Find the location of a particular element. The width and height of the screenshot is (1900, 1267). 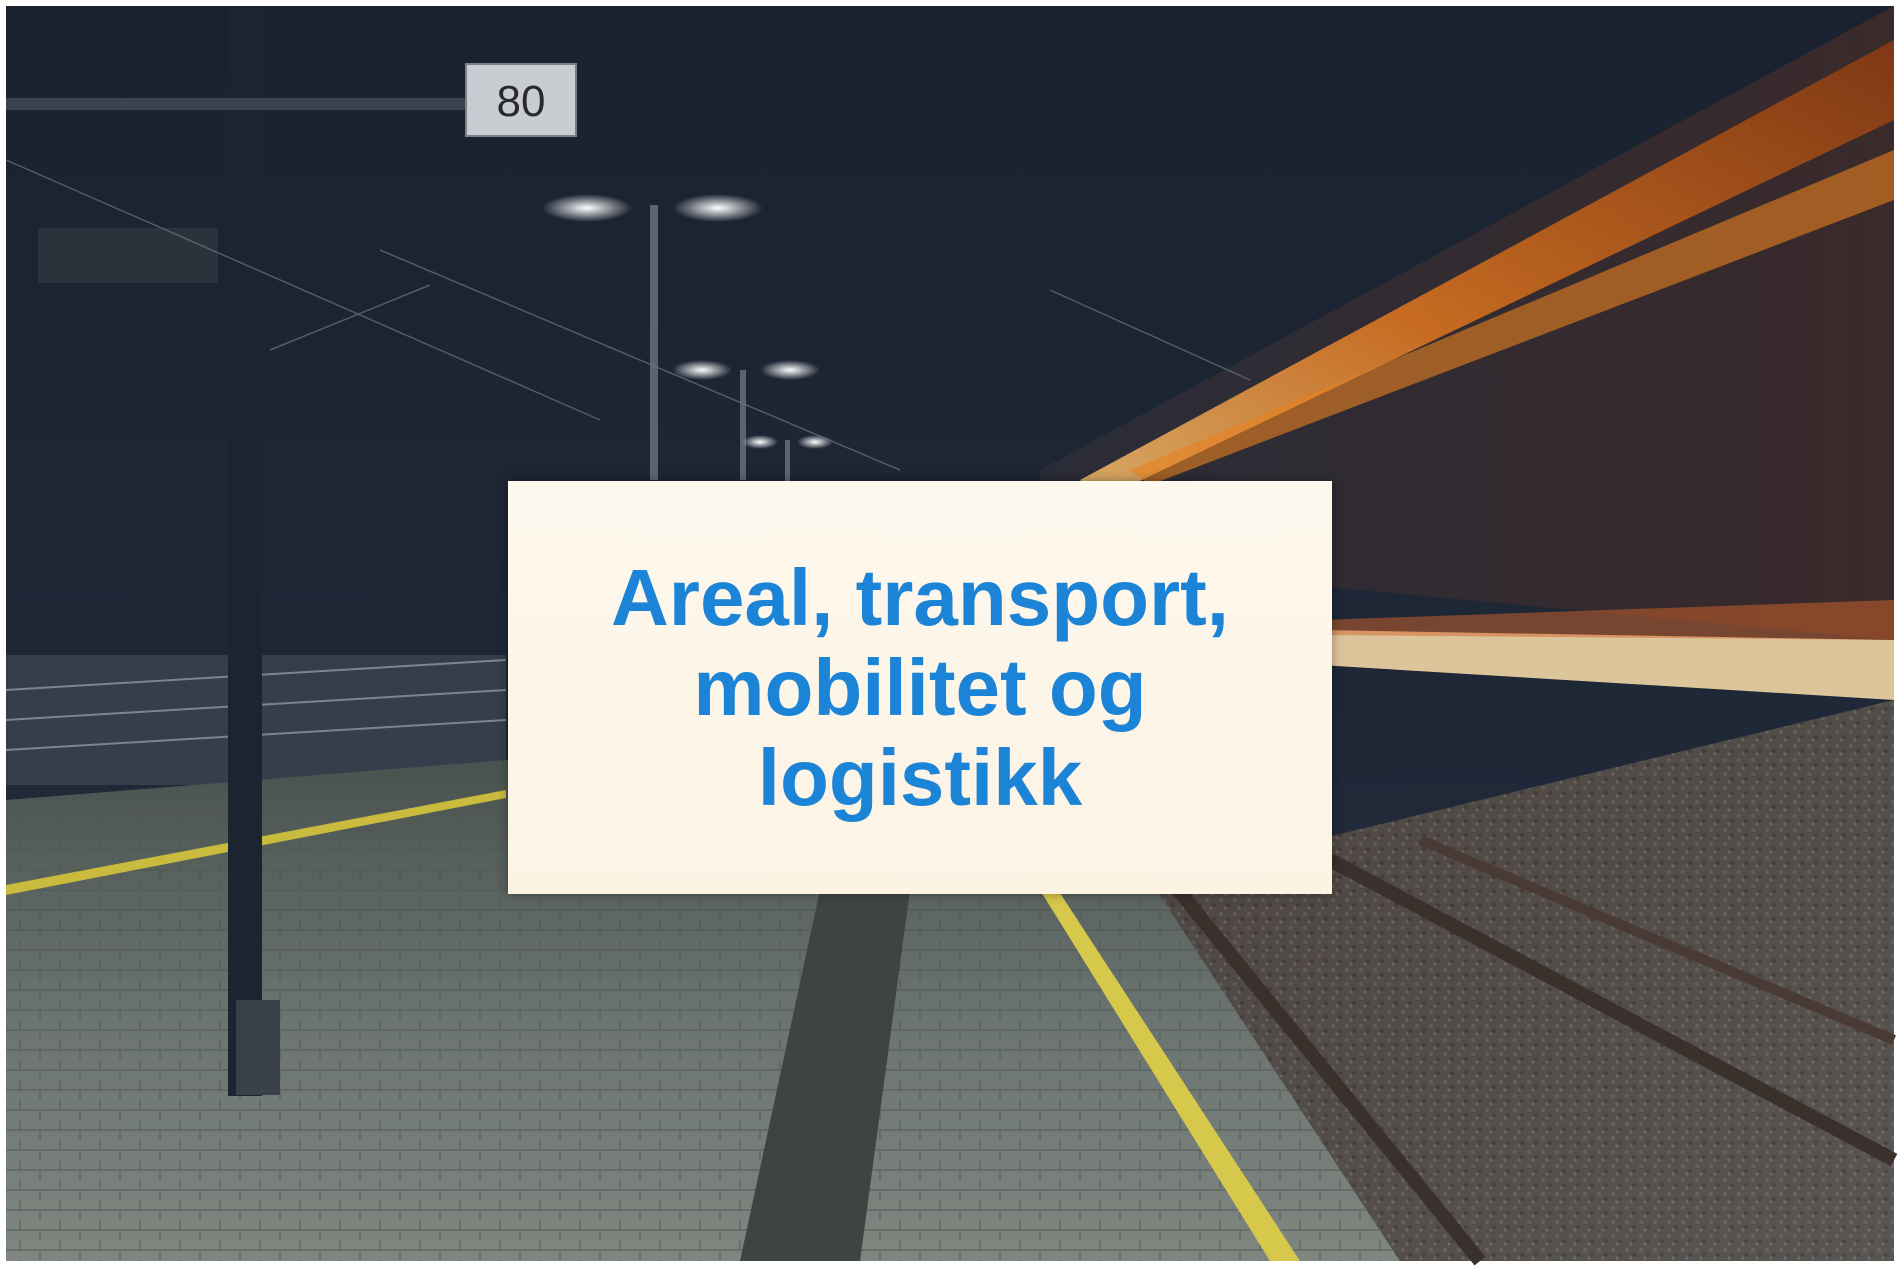

title-line: mobilitet og is located at coordinates (920, 687).